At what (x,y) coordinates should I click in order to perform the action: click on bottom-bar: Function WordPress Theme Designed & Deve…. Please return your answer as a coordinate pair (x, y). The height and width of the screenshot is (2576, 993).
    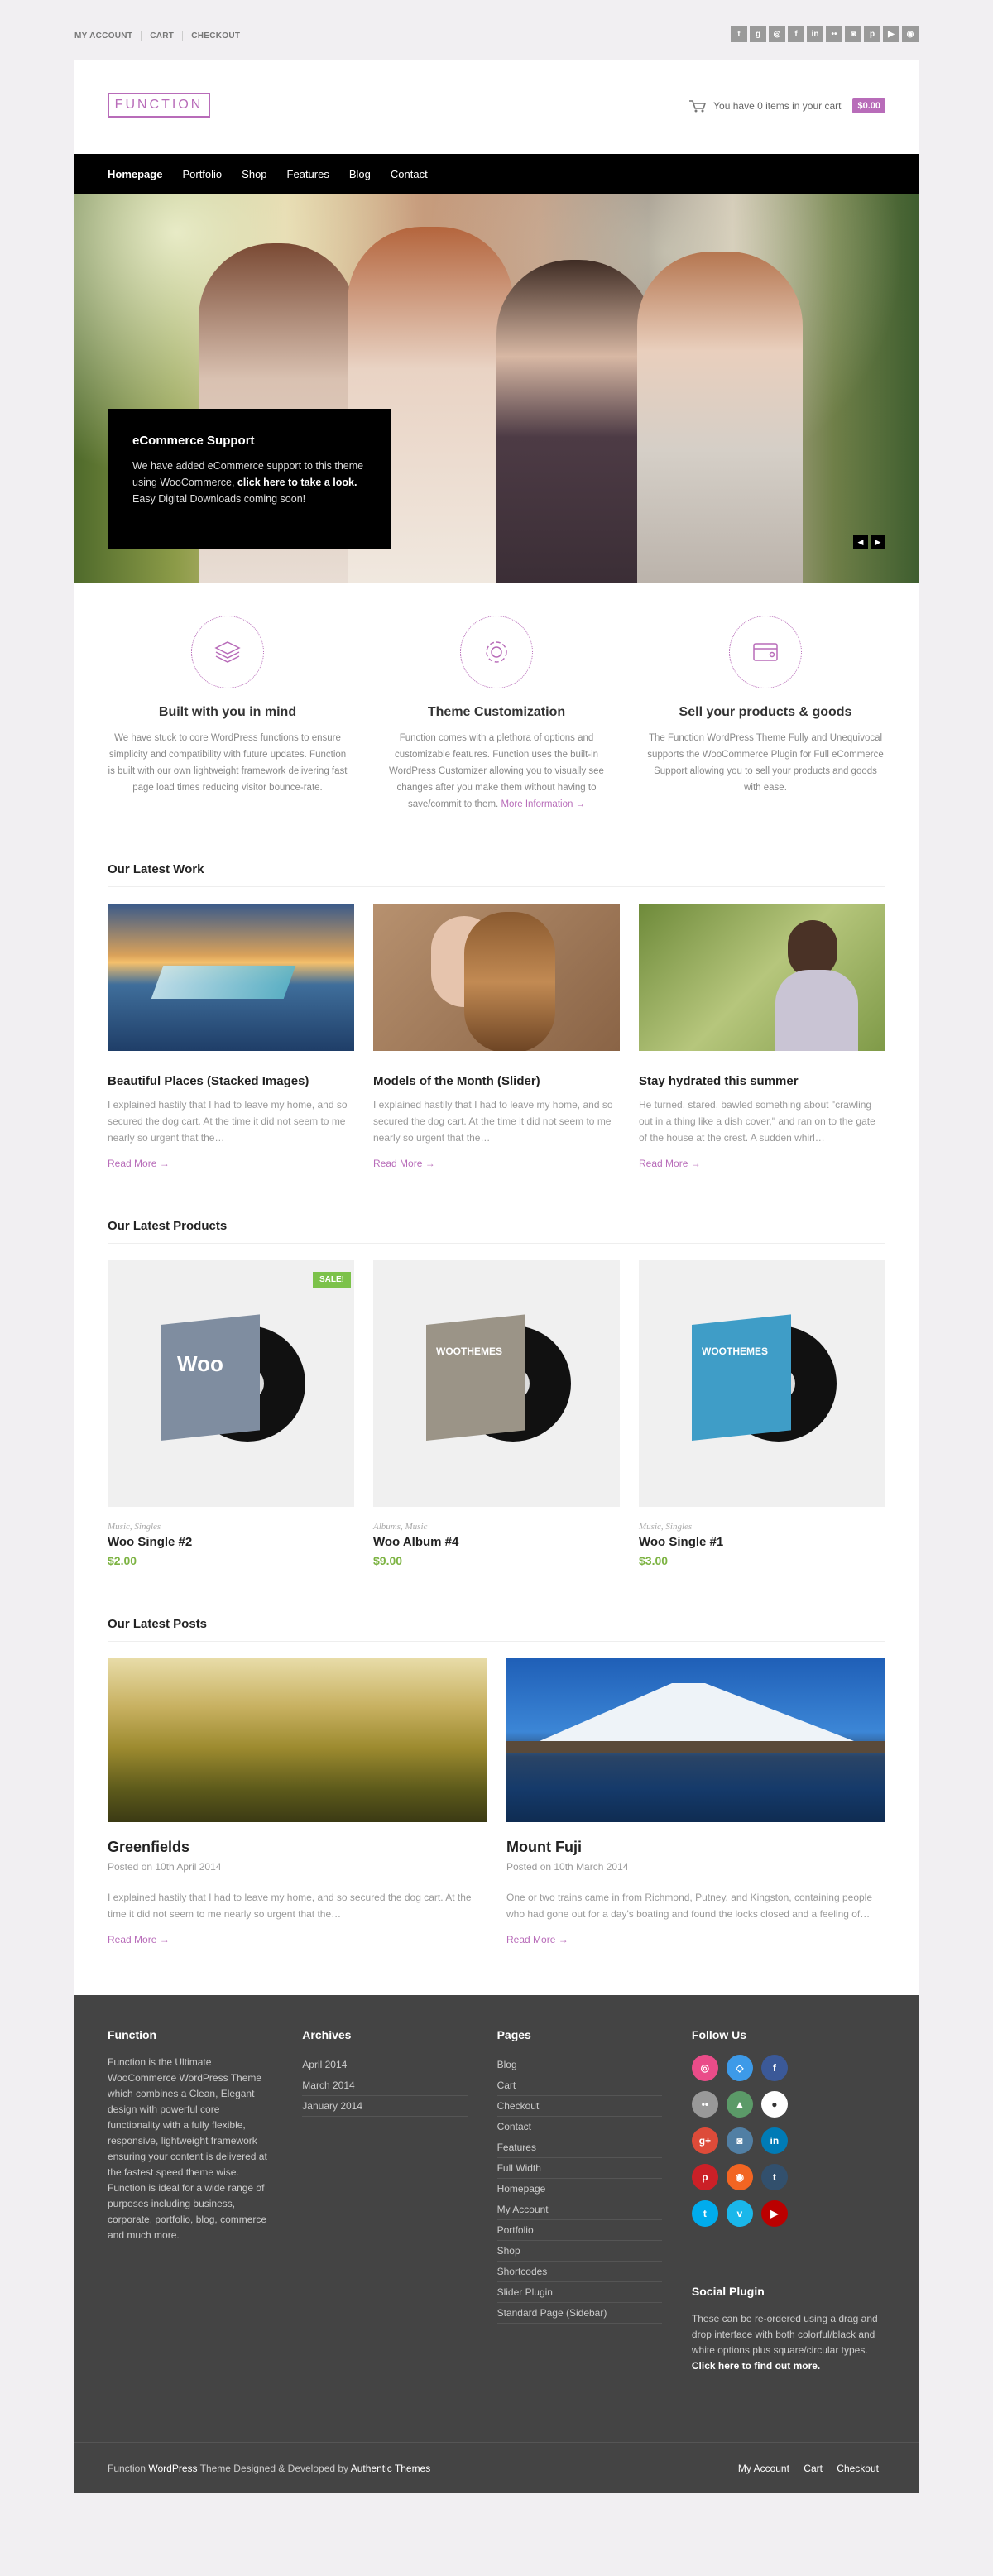
    Looking at the image, I should click on (496, 2467).